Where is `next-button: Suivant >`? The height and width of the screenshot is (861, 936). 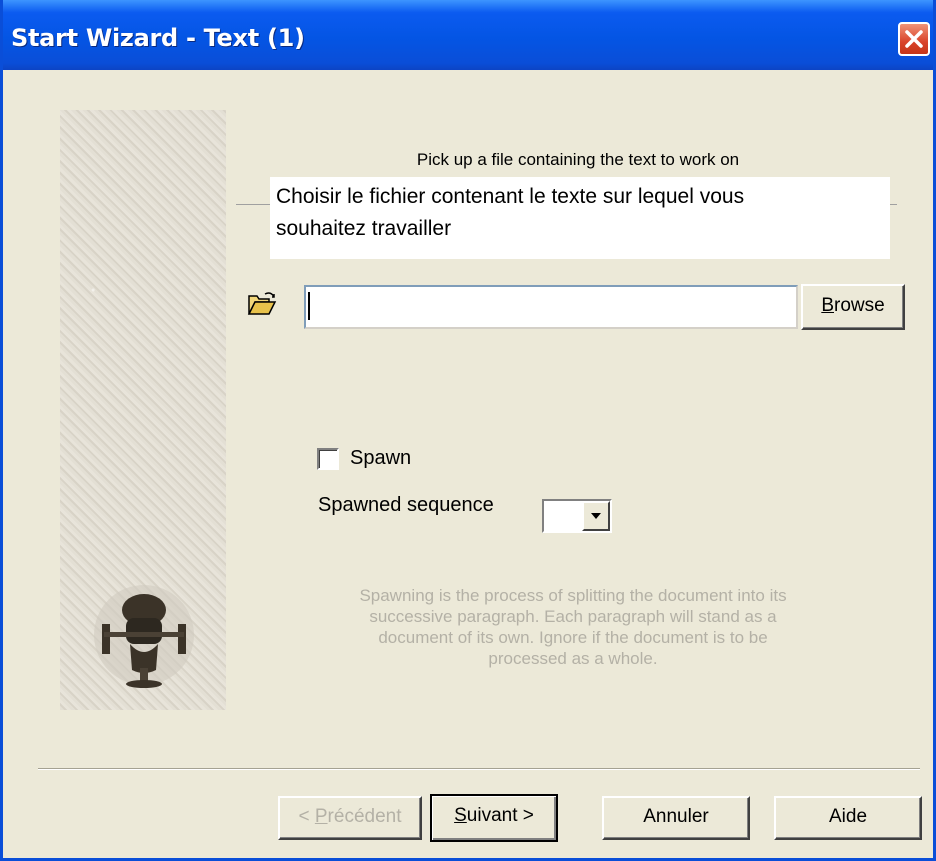
next-button: Suivant > is located at coordinates (494, 818).